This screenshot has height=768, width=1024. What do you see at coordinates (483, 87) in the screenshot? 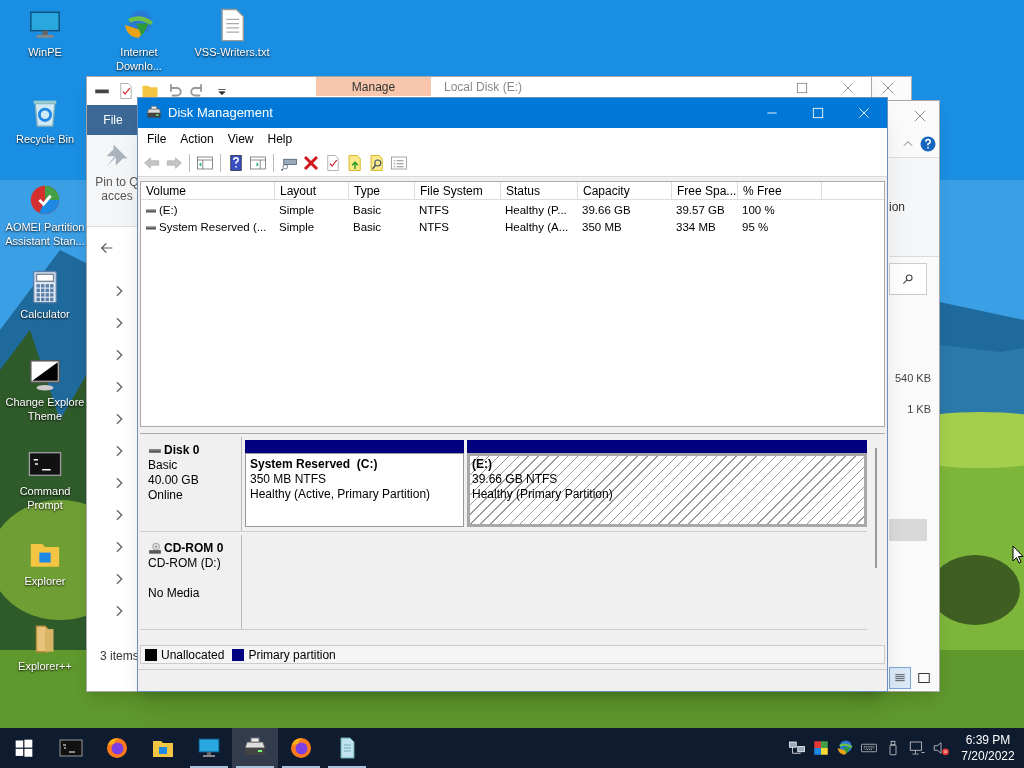
I see `window-title: Local Disk (E:)` at bounding box center [483, 87].